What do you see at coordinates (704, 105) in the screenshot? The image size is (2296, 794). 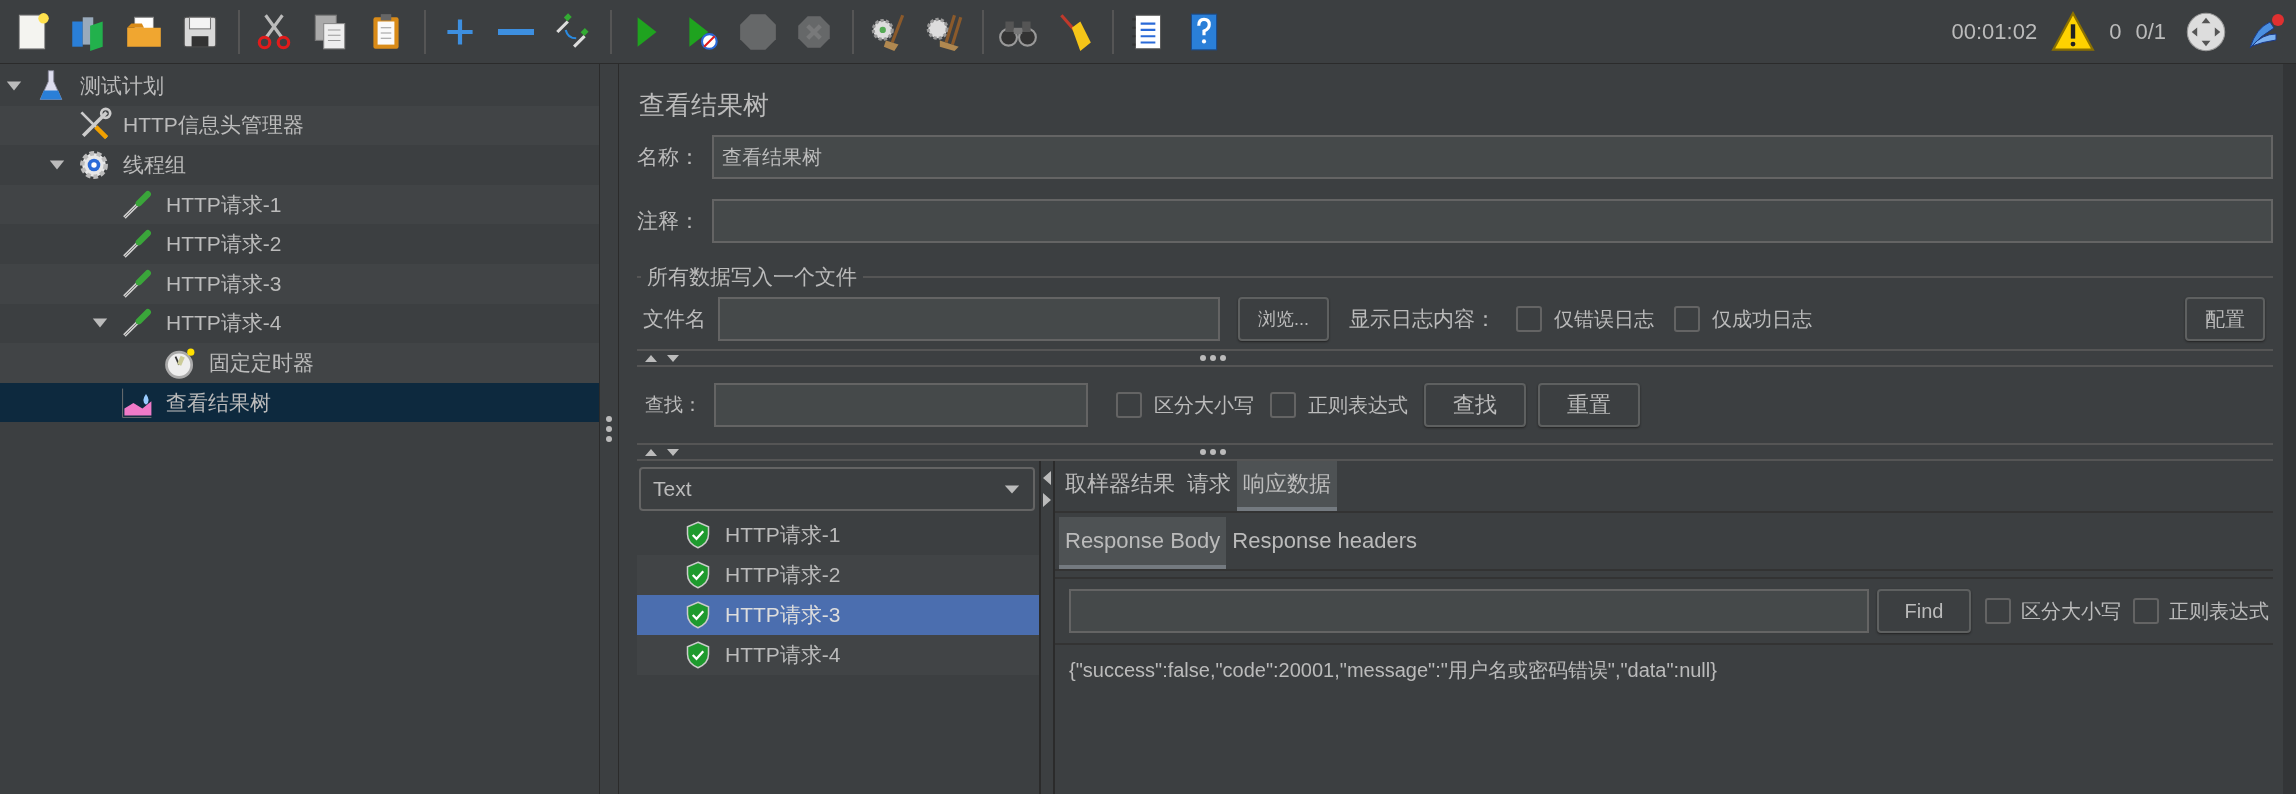 I see `panel-title: 查看结果树` at bounding box center [704, 105].